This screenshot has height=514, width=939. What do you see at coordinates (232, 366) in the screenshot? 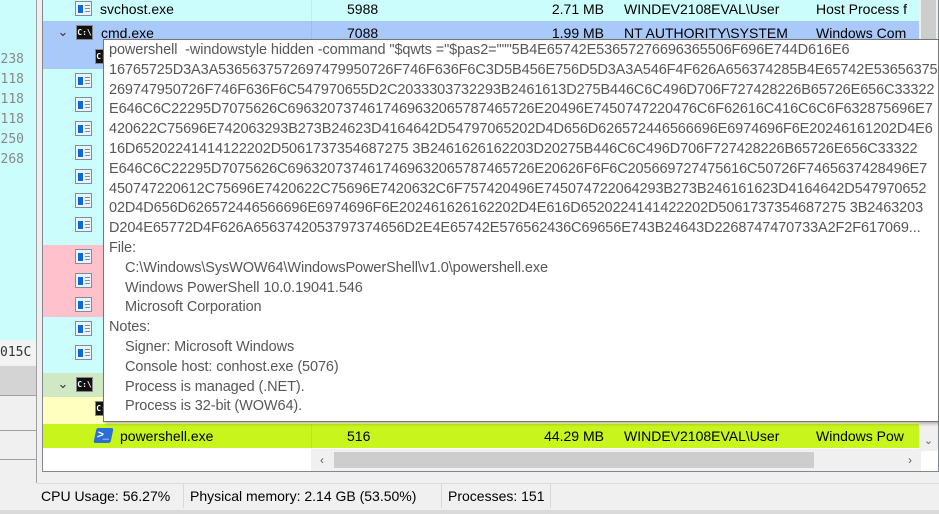
I see `tooltip-line: Console host: conhost.exe (5076)` at bounding box center [232, 366].